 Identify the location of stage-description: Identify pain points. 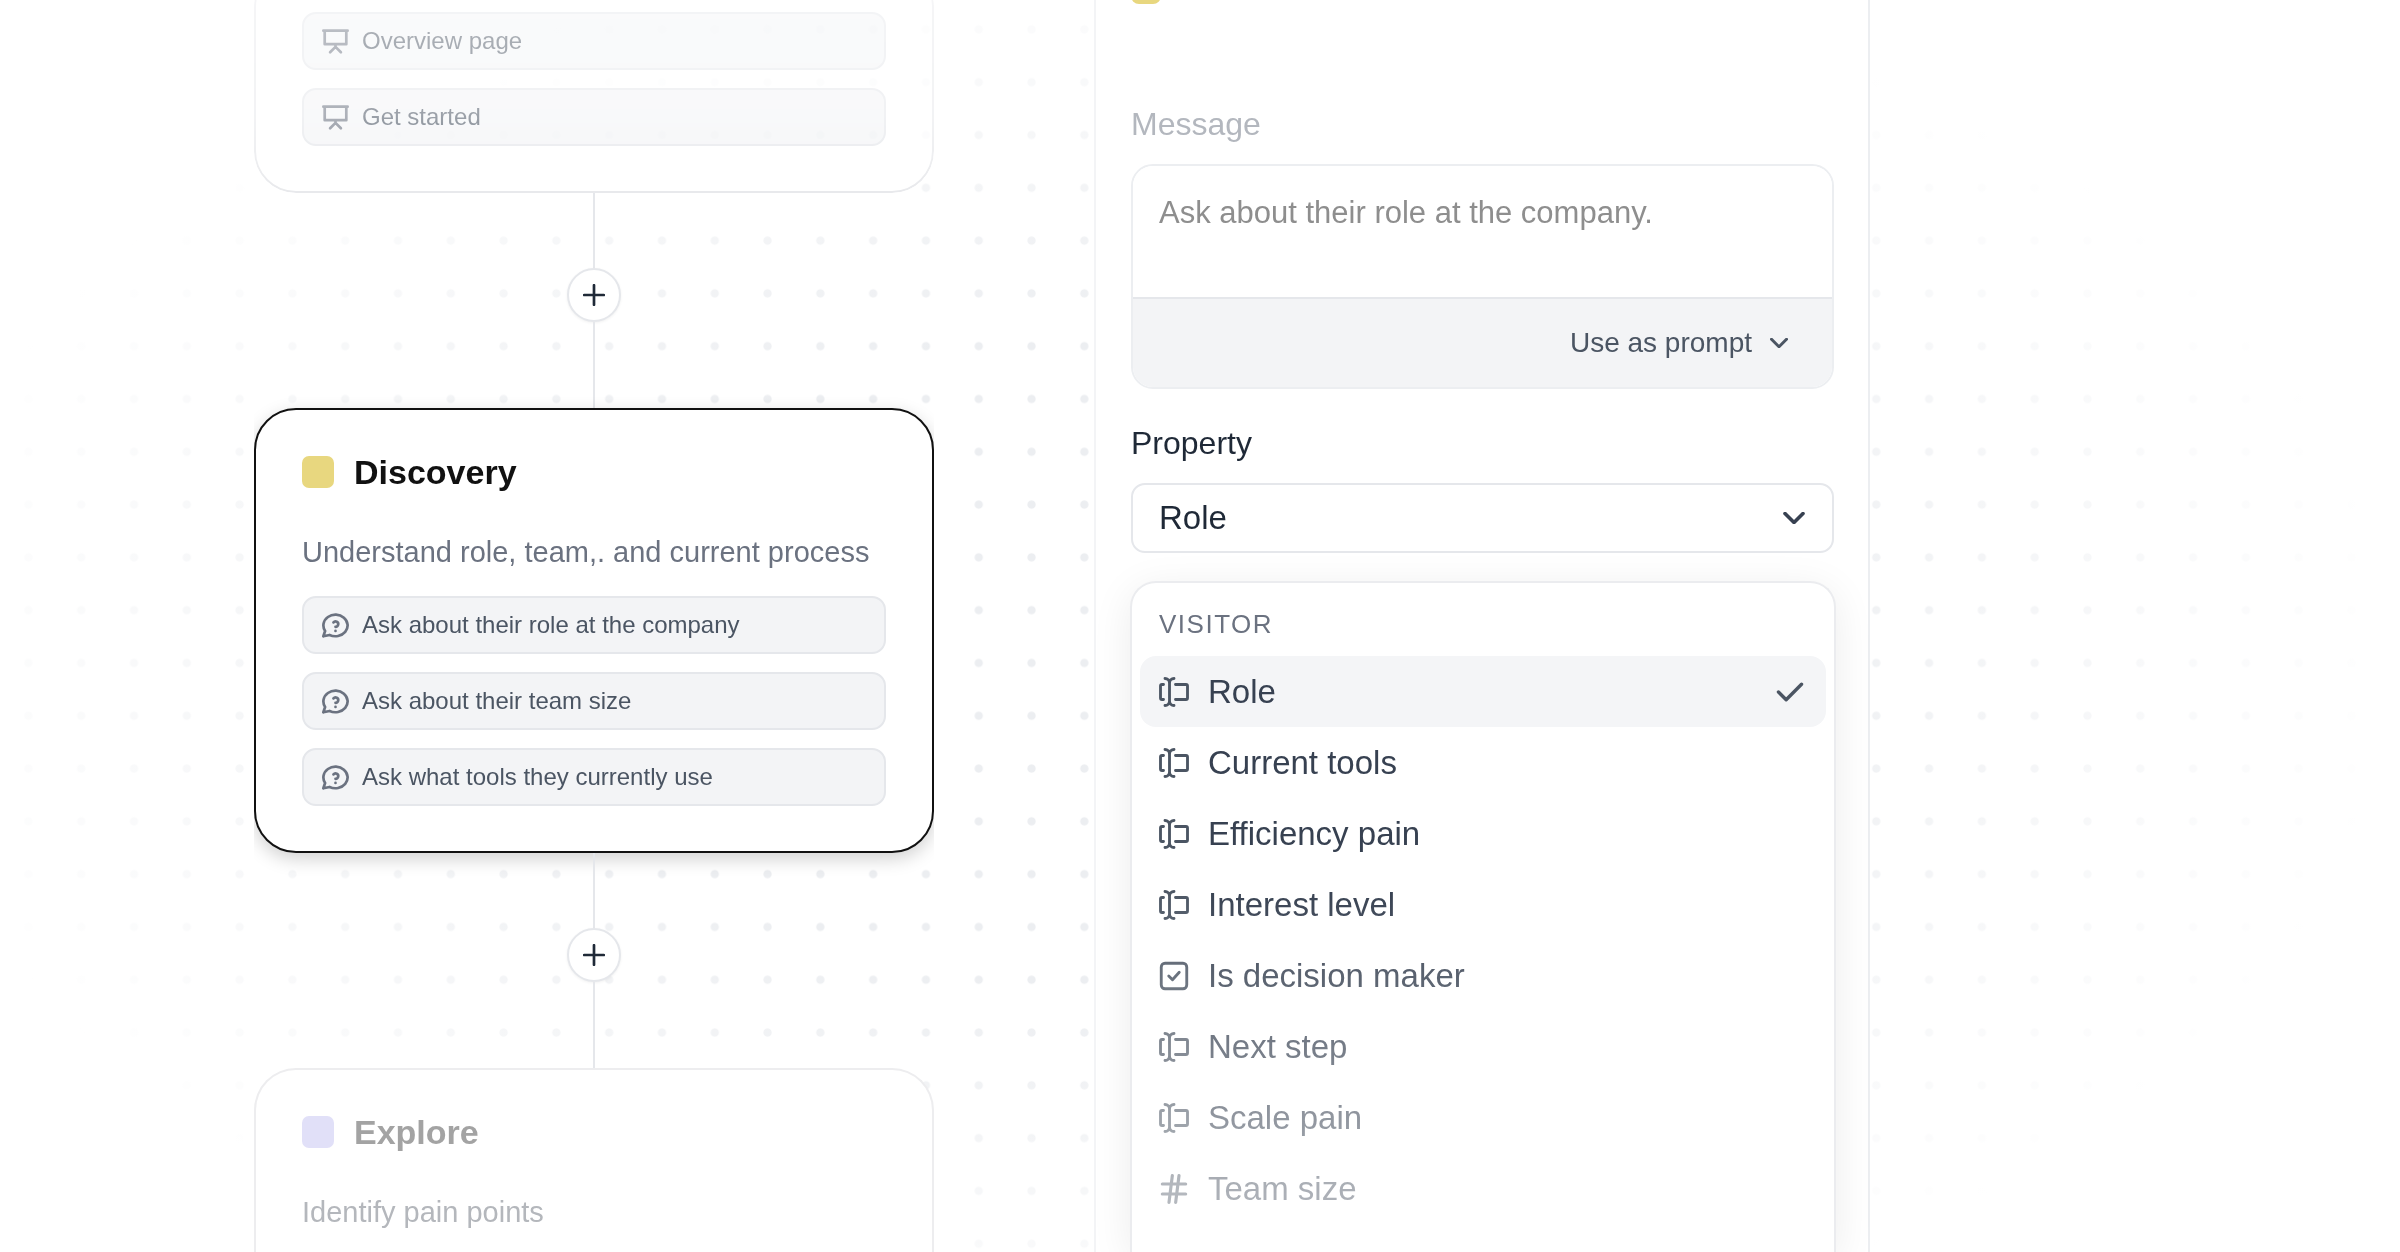
(423, 1212).